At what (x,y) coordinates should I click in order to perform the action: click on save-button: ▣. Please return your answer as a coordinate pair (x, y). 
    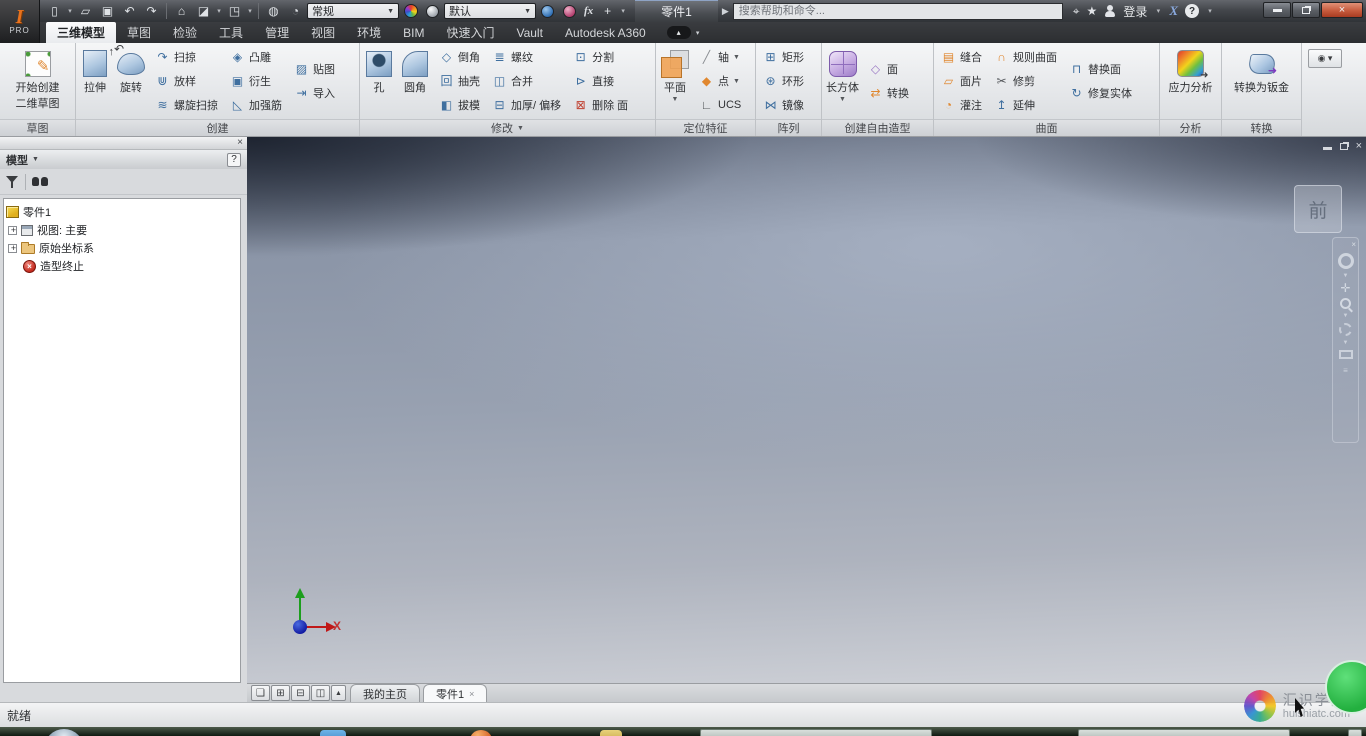
    Looking at the image, I should click on (107, 11).